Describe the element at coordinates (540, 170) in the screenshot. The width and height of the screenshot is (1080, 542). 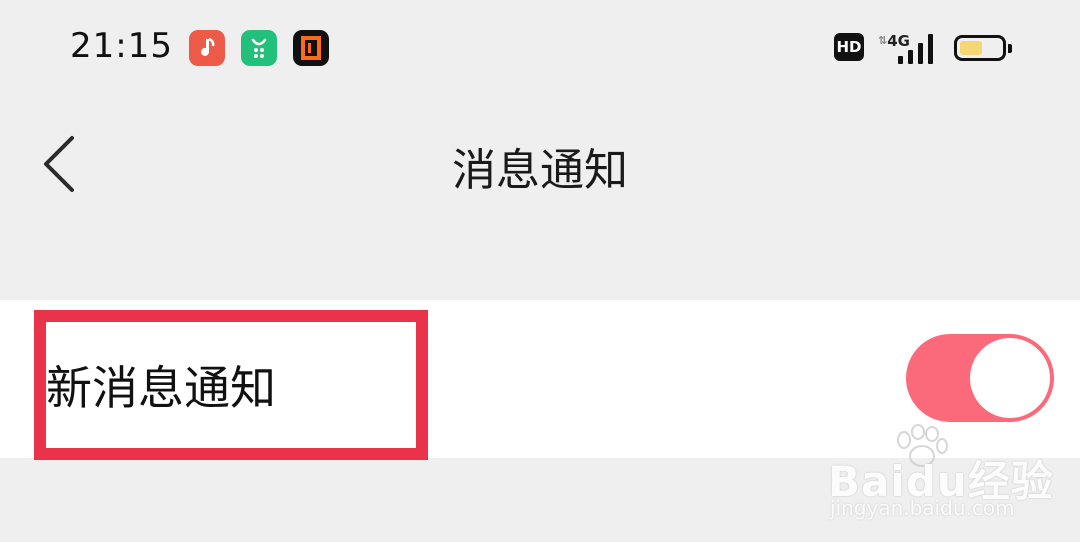
I see `page-title: 消息通知` at that location.